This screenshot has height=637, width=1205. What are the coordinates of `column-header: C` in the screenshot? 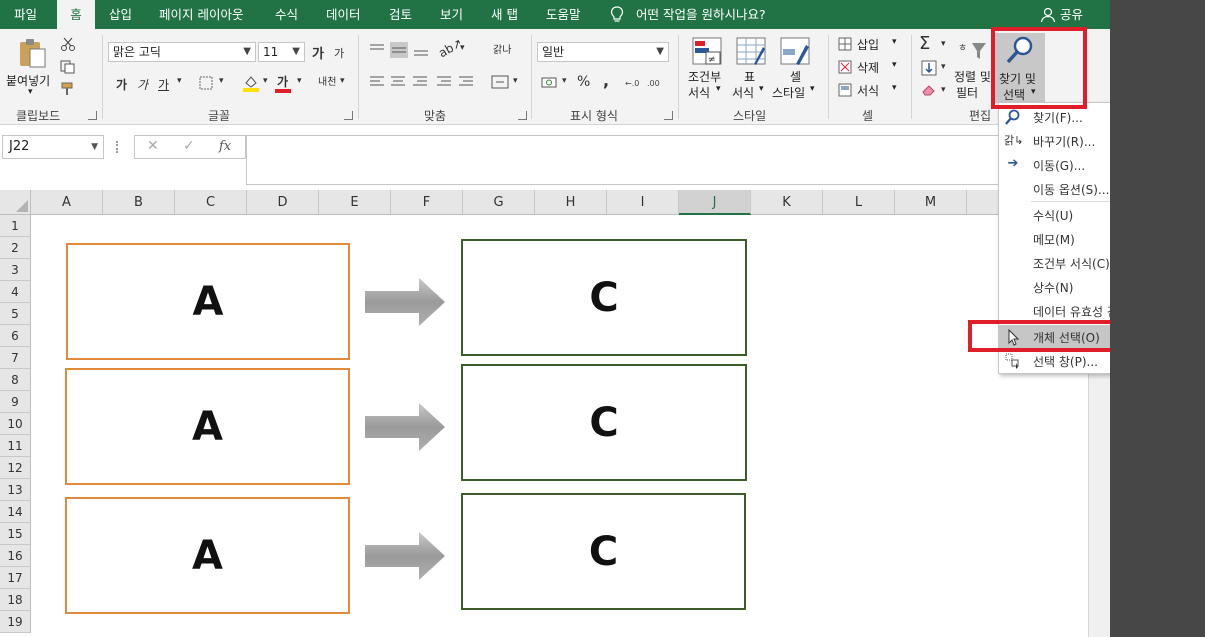 It's located at (211, 202).